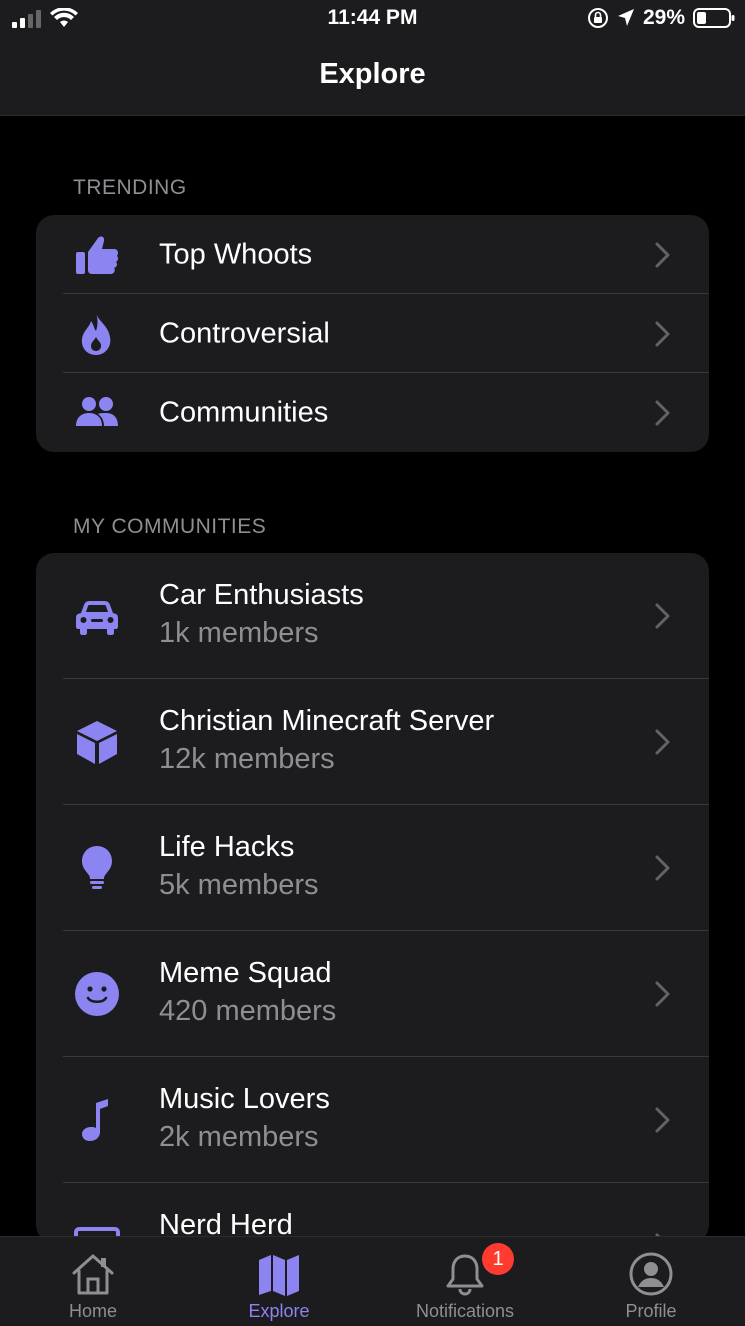 This screenshot has width=745, height=1326. Describe the element at coordinates (244, 1099) in the screenshot. I see `community-name: Music Lovers` at that location.